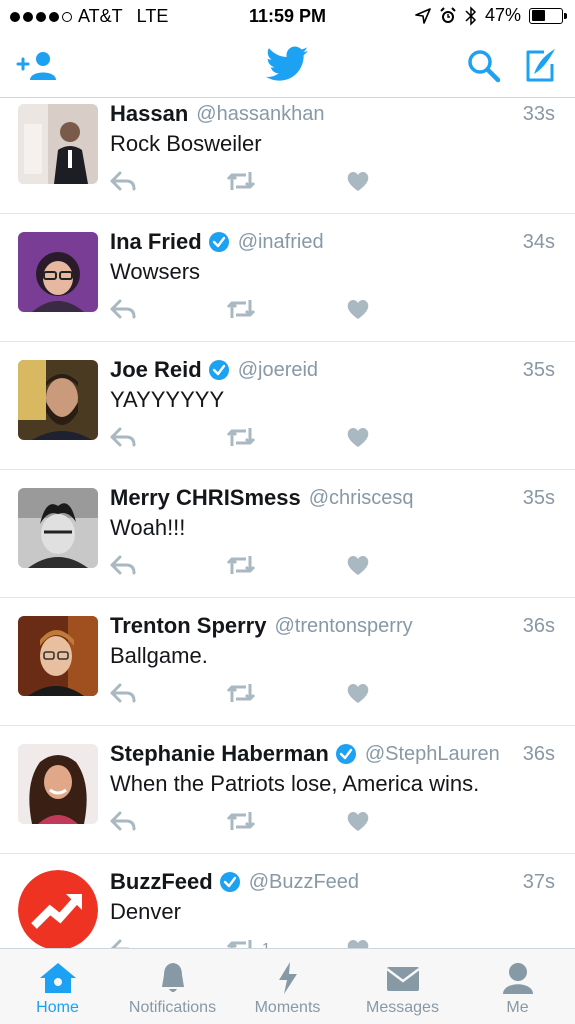  Describe the element at coordinates (484, 66) in the screenshot. I see `search-icon` at that location.